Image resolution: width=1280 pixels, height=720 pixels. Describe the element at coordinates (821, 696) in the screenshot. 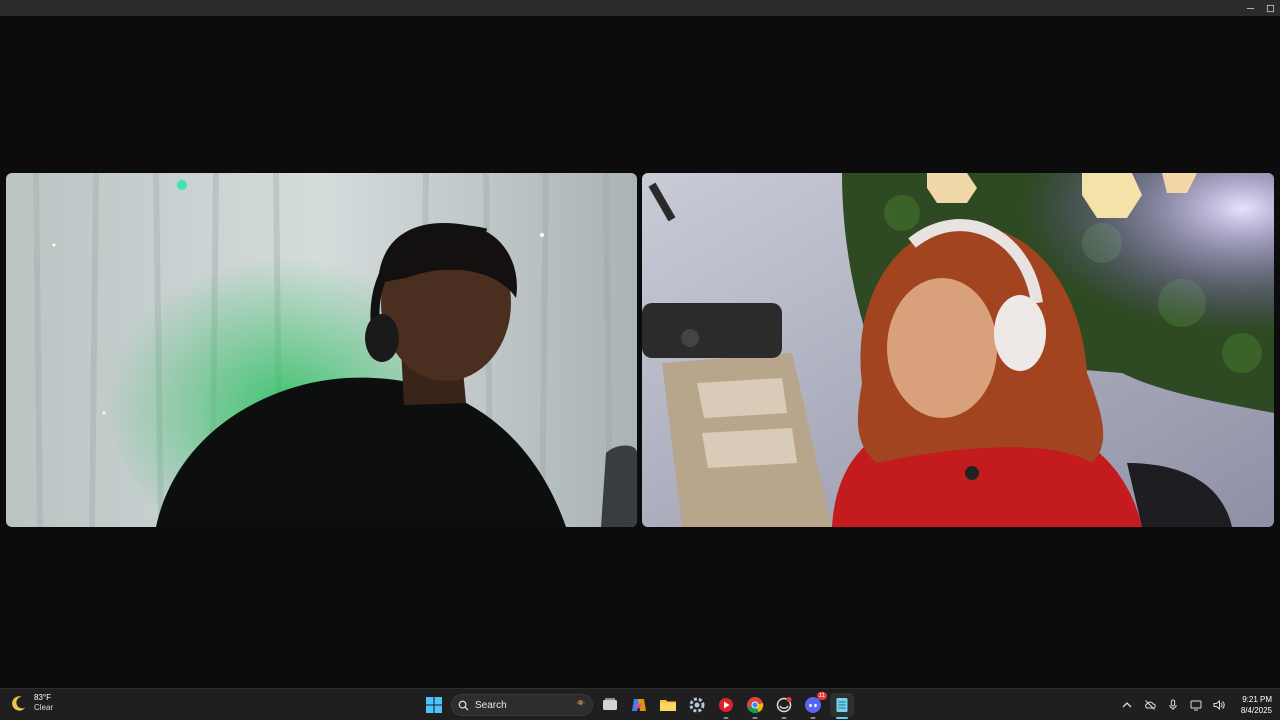

I see `notification-badge: 11` at that location.